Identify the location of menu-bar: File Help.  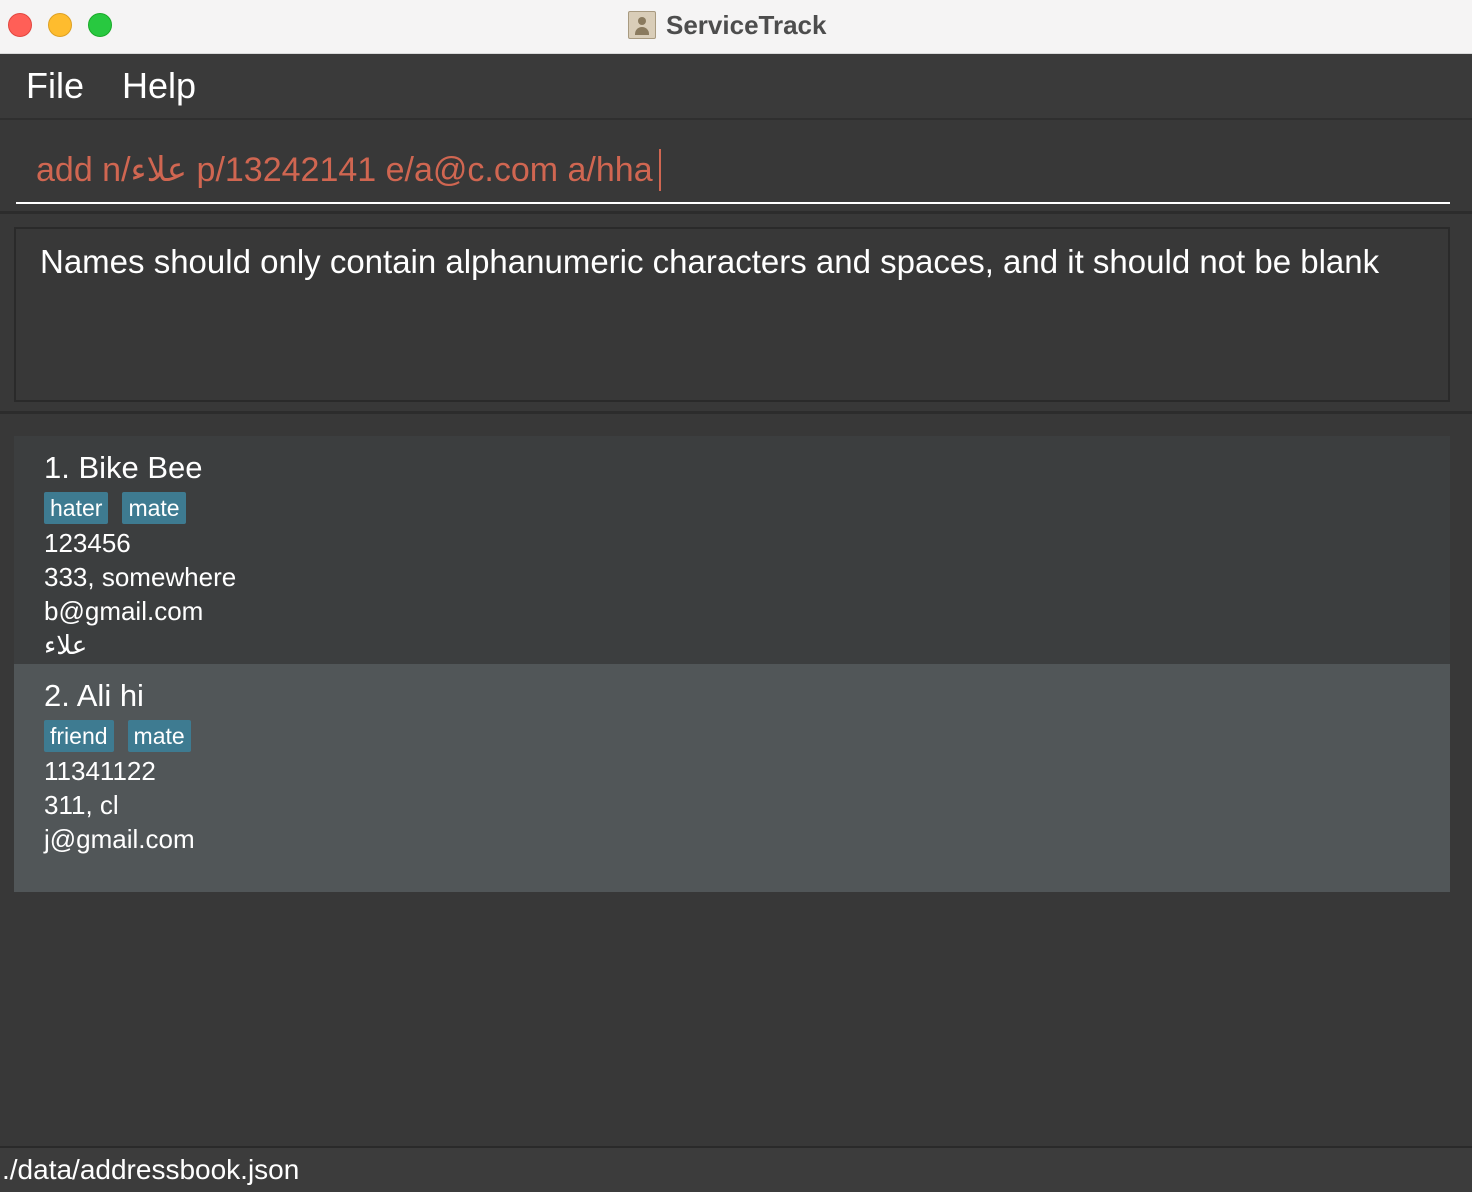
(736, 87).